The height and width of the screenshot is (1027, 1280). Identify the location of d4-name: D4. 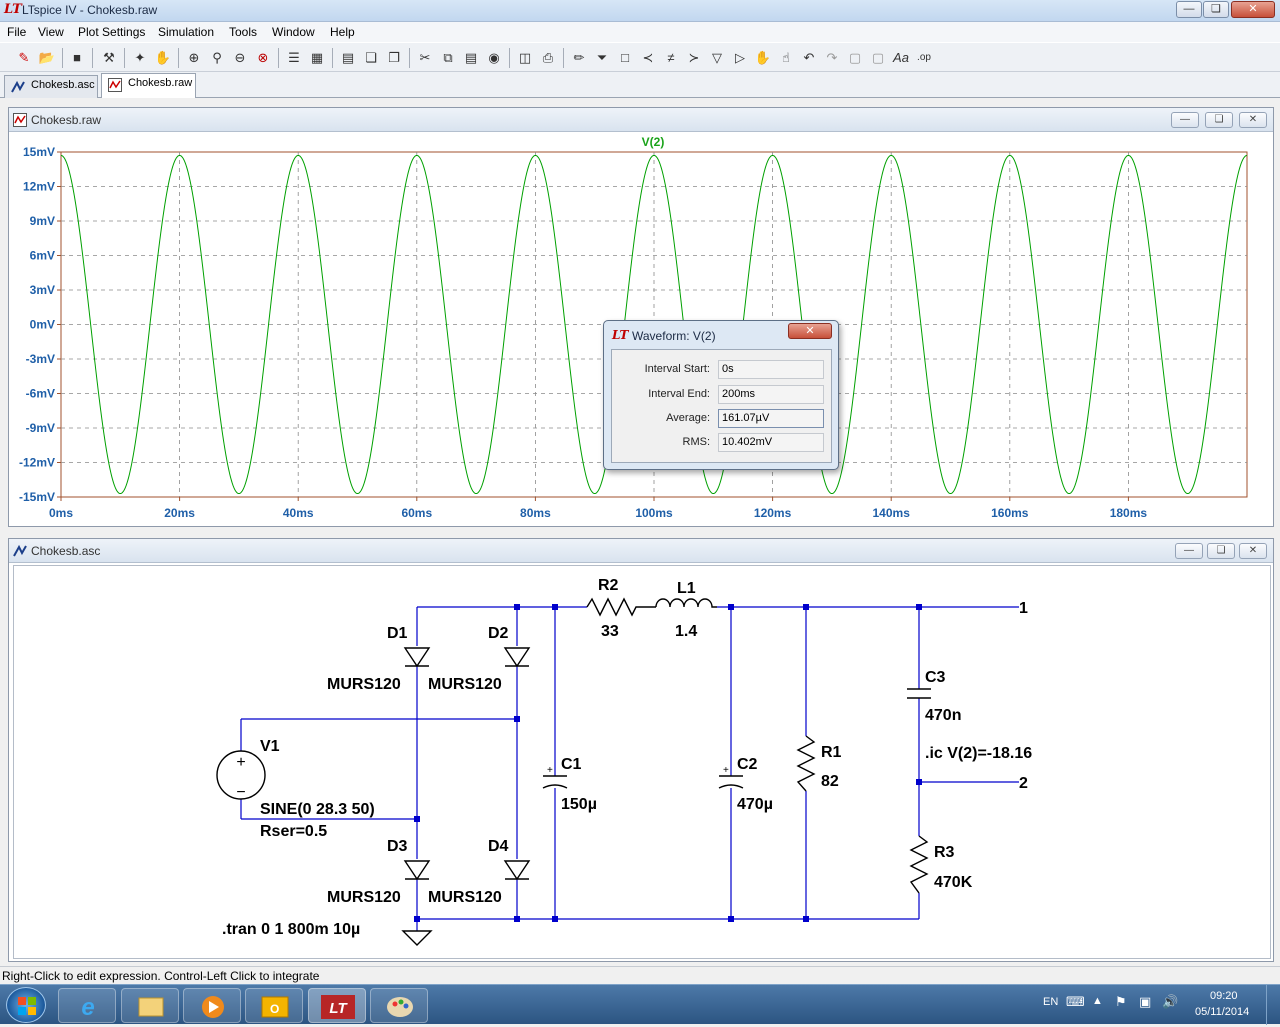
(498, 846).